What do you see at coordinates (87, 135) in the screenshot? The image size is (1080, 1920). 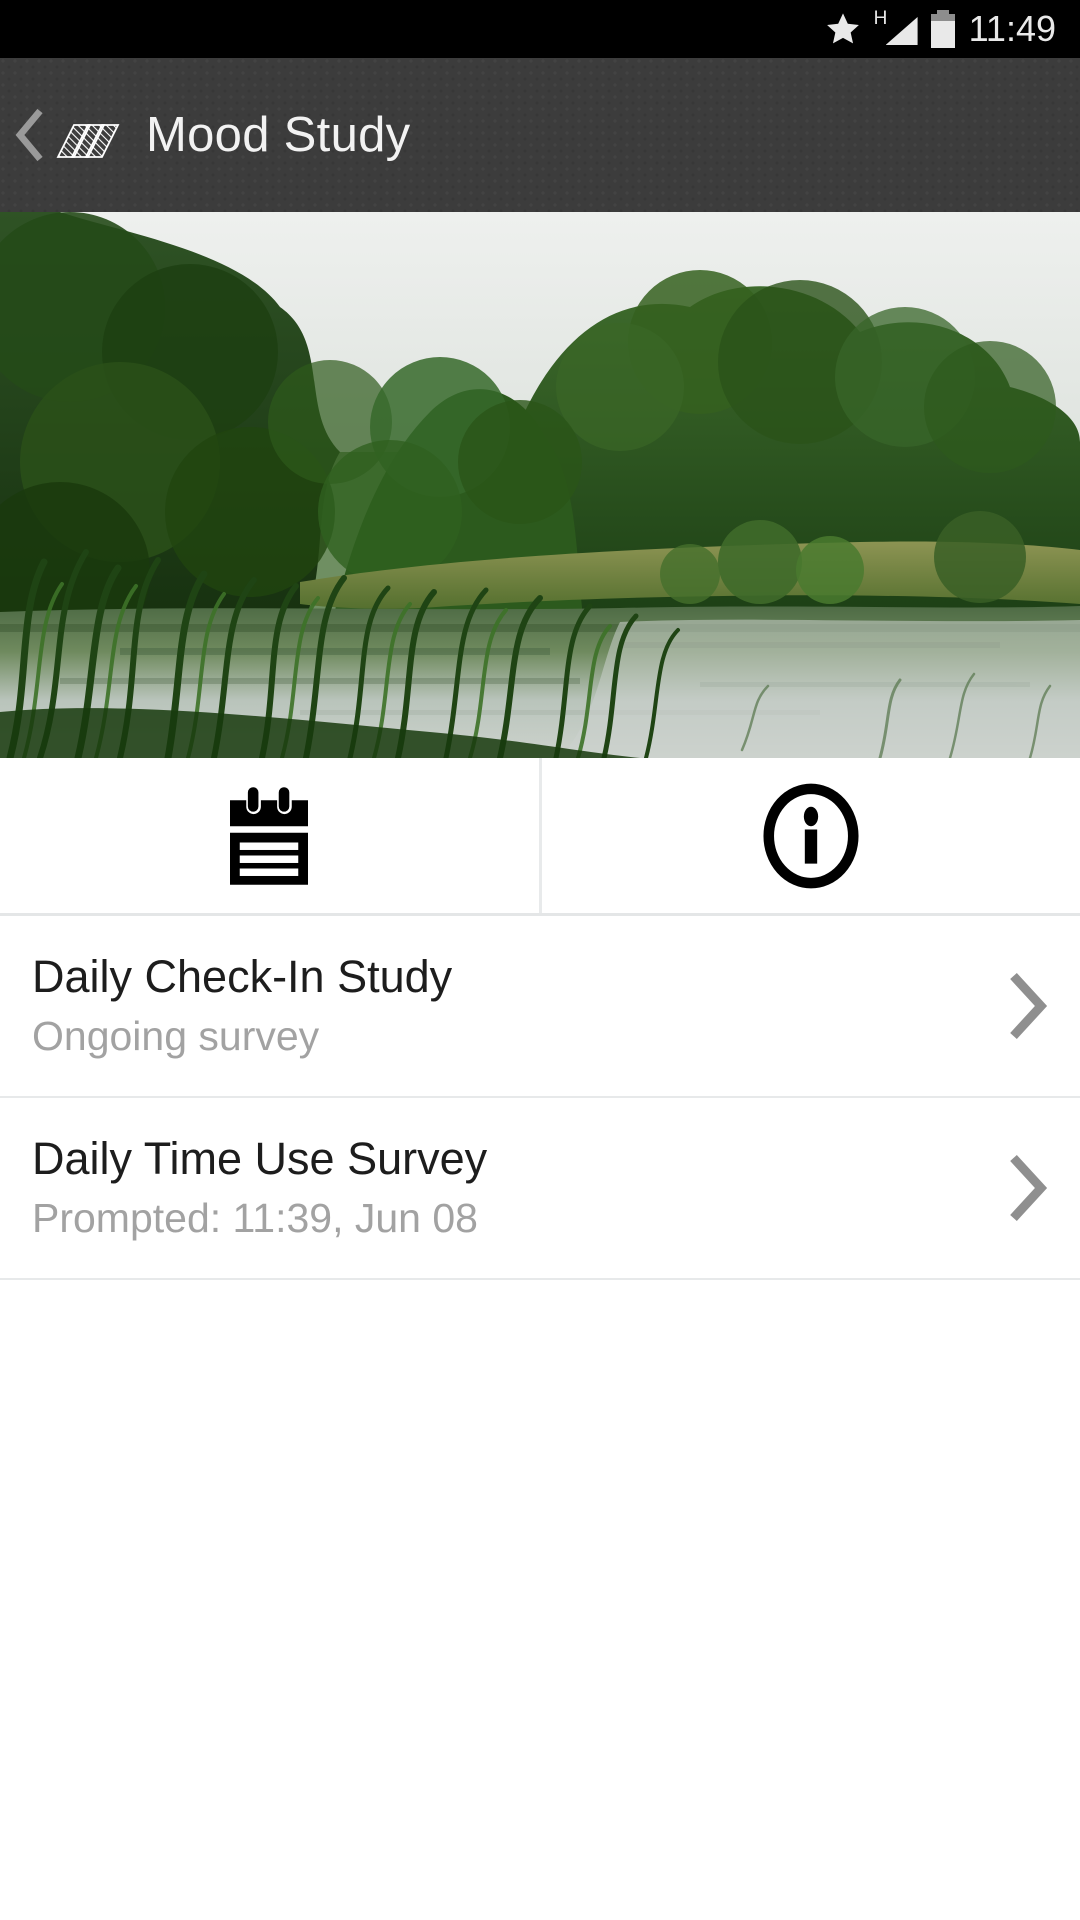 I see `stacked-cards-logo-icon` at bounding box center [87, 135].